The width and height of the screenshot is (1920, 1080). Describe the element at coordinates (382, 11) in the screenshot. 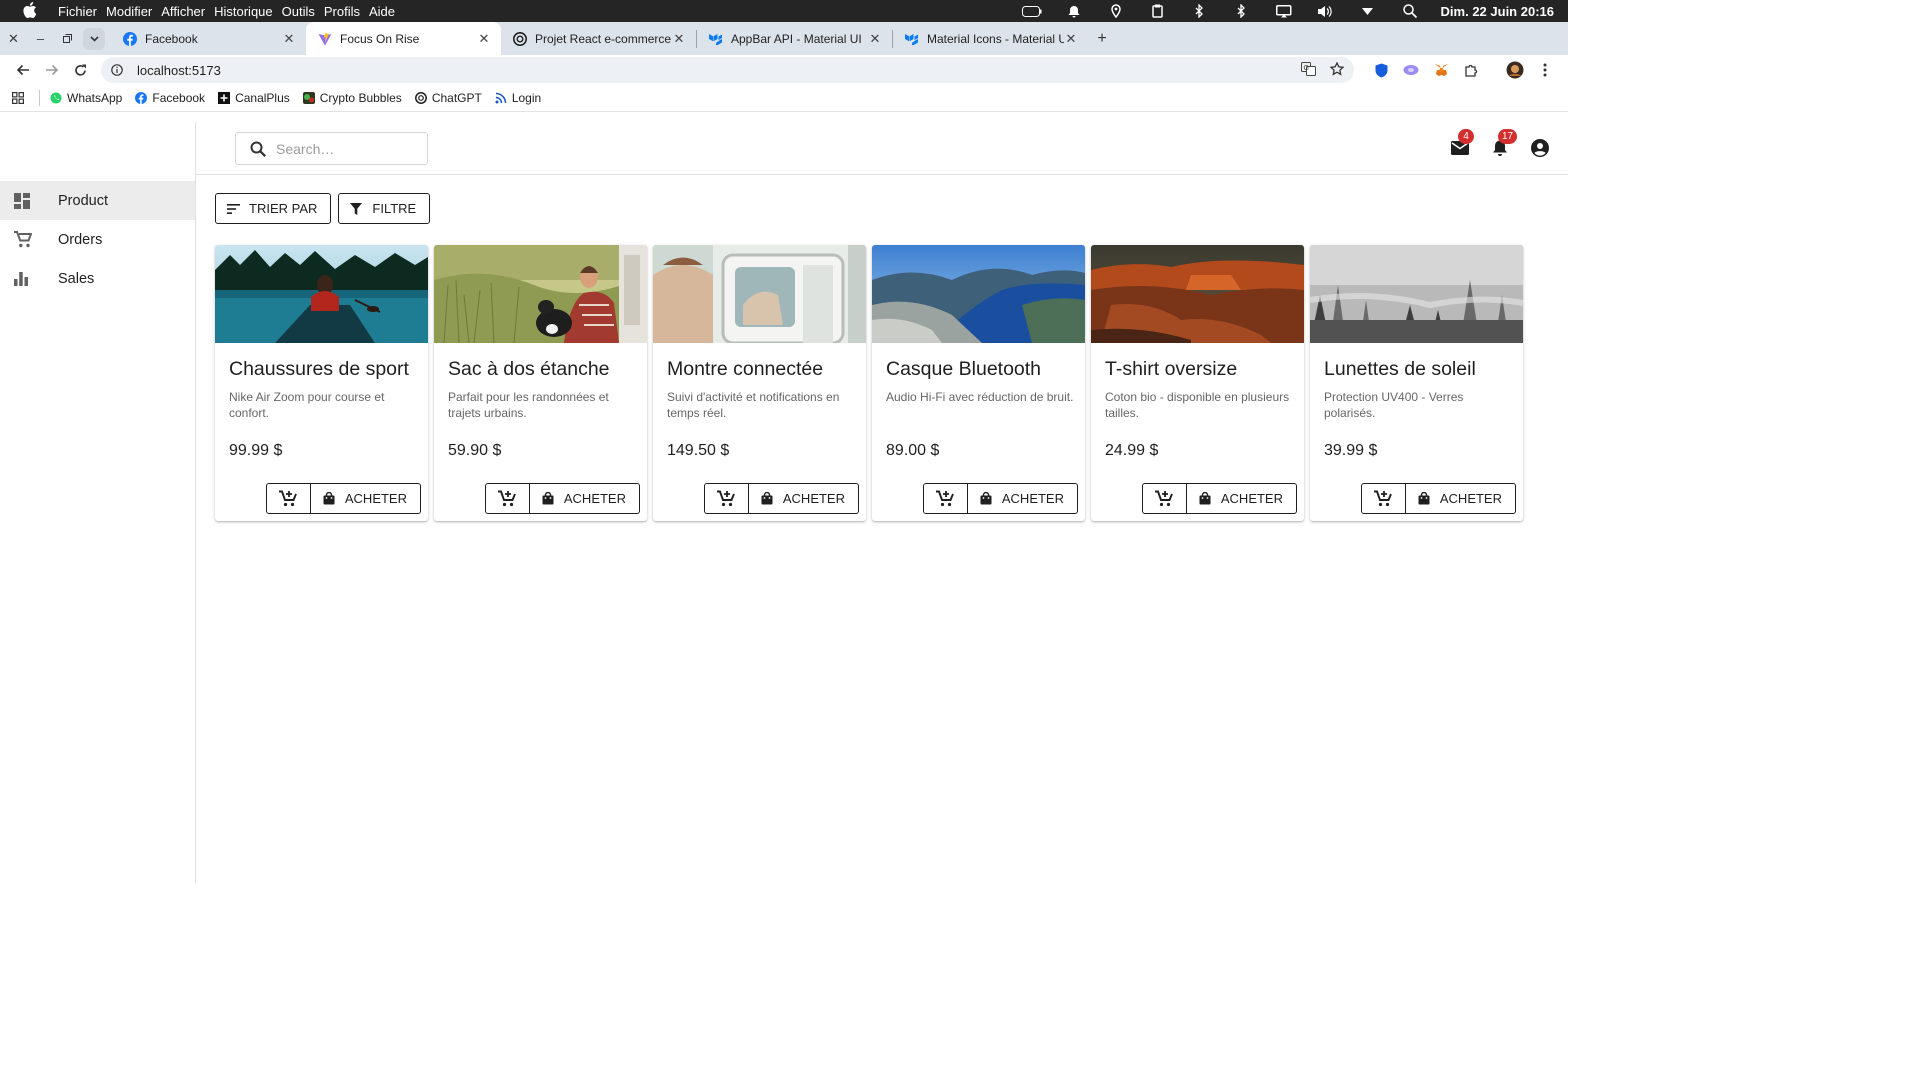

I see `menu-aide: Aide` at that location.